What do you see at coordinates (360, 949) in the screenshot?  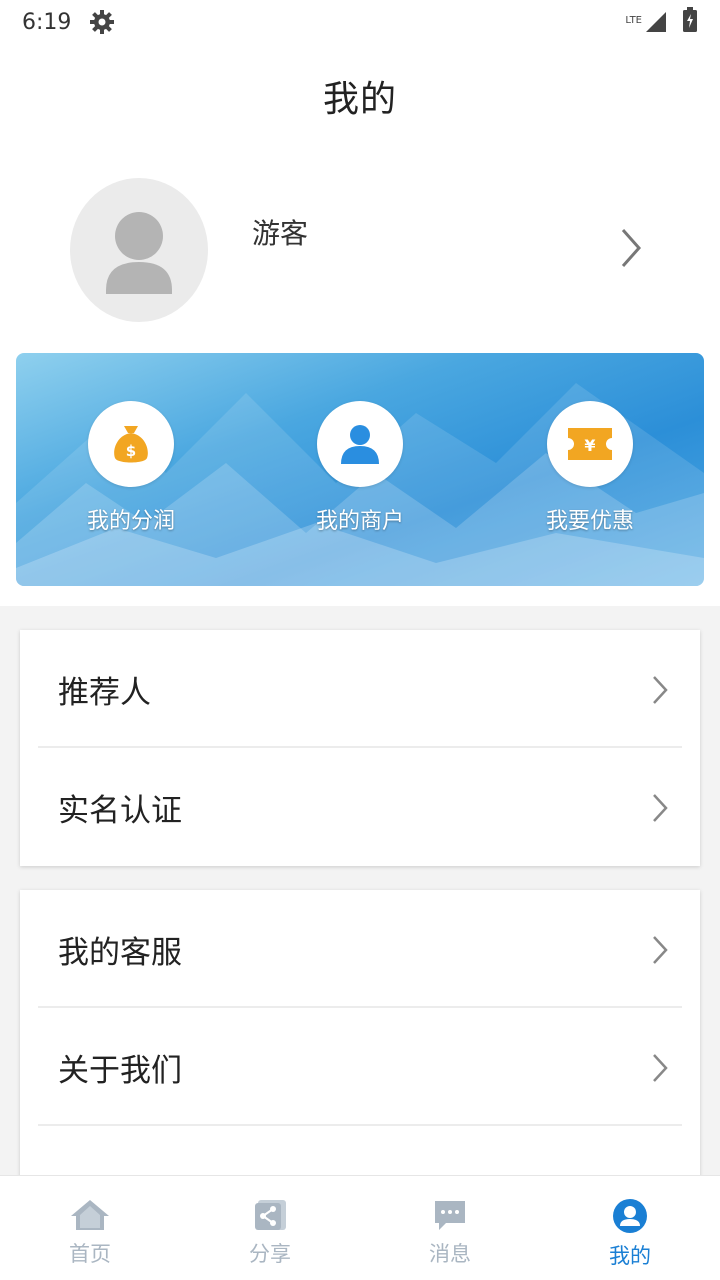 I see `menu-item-customer-service: 我的客服` at bounding box center [360, 949].